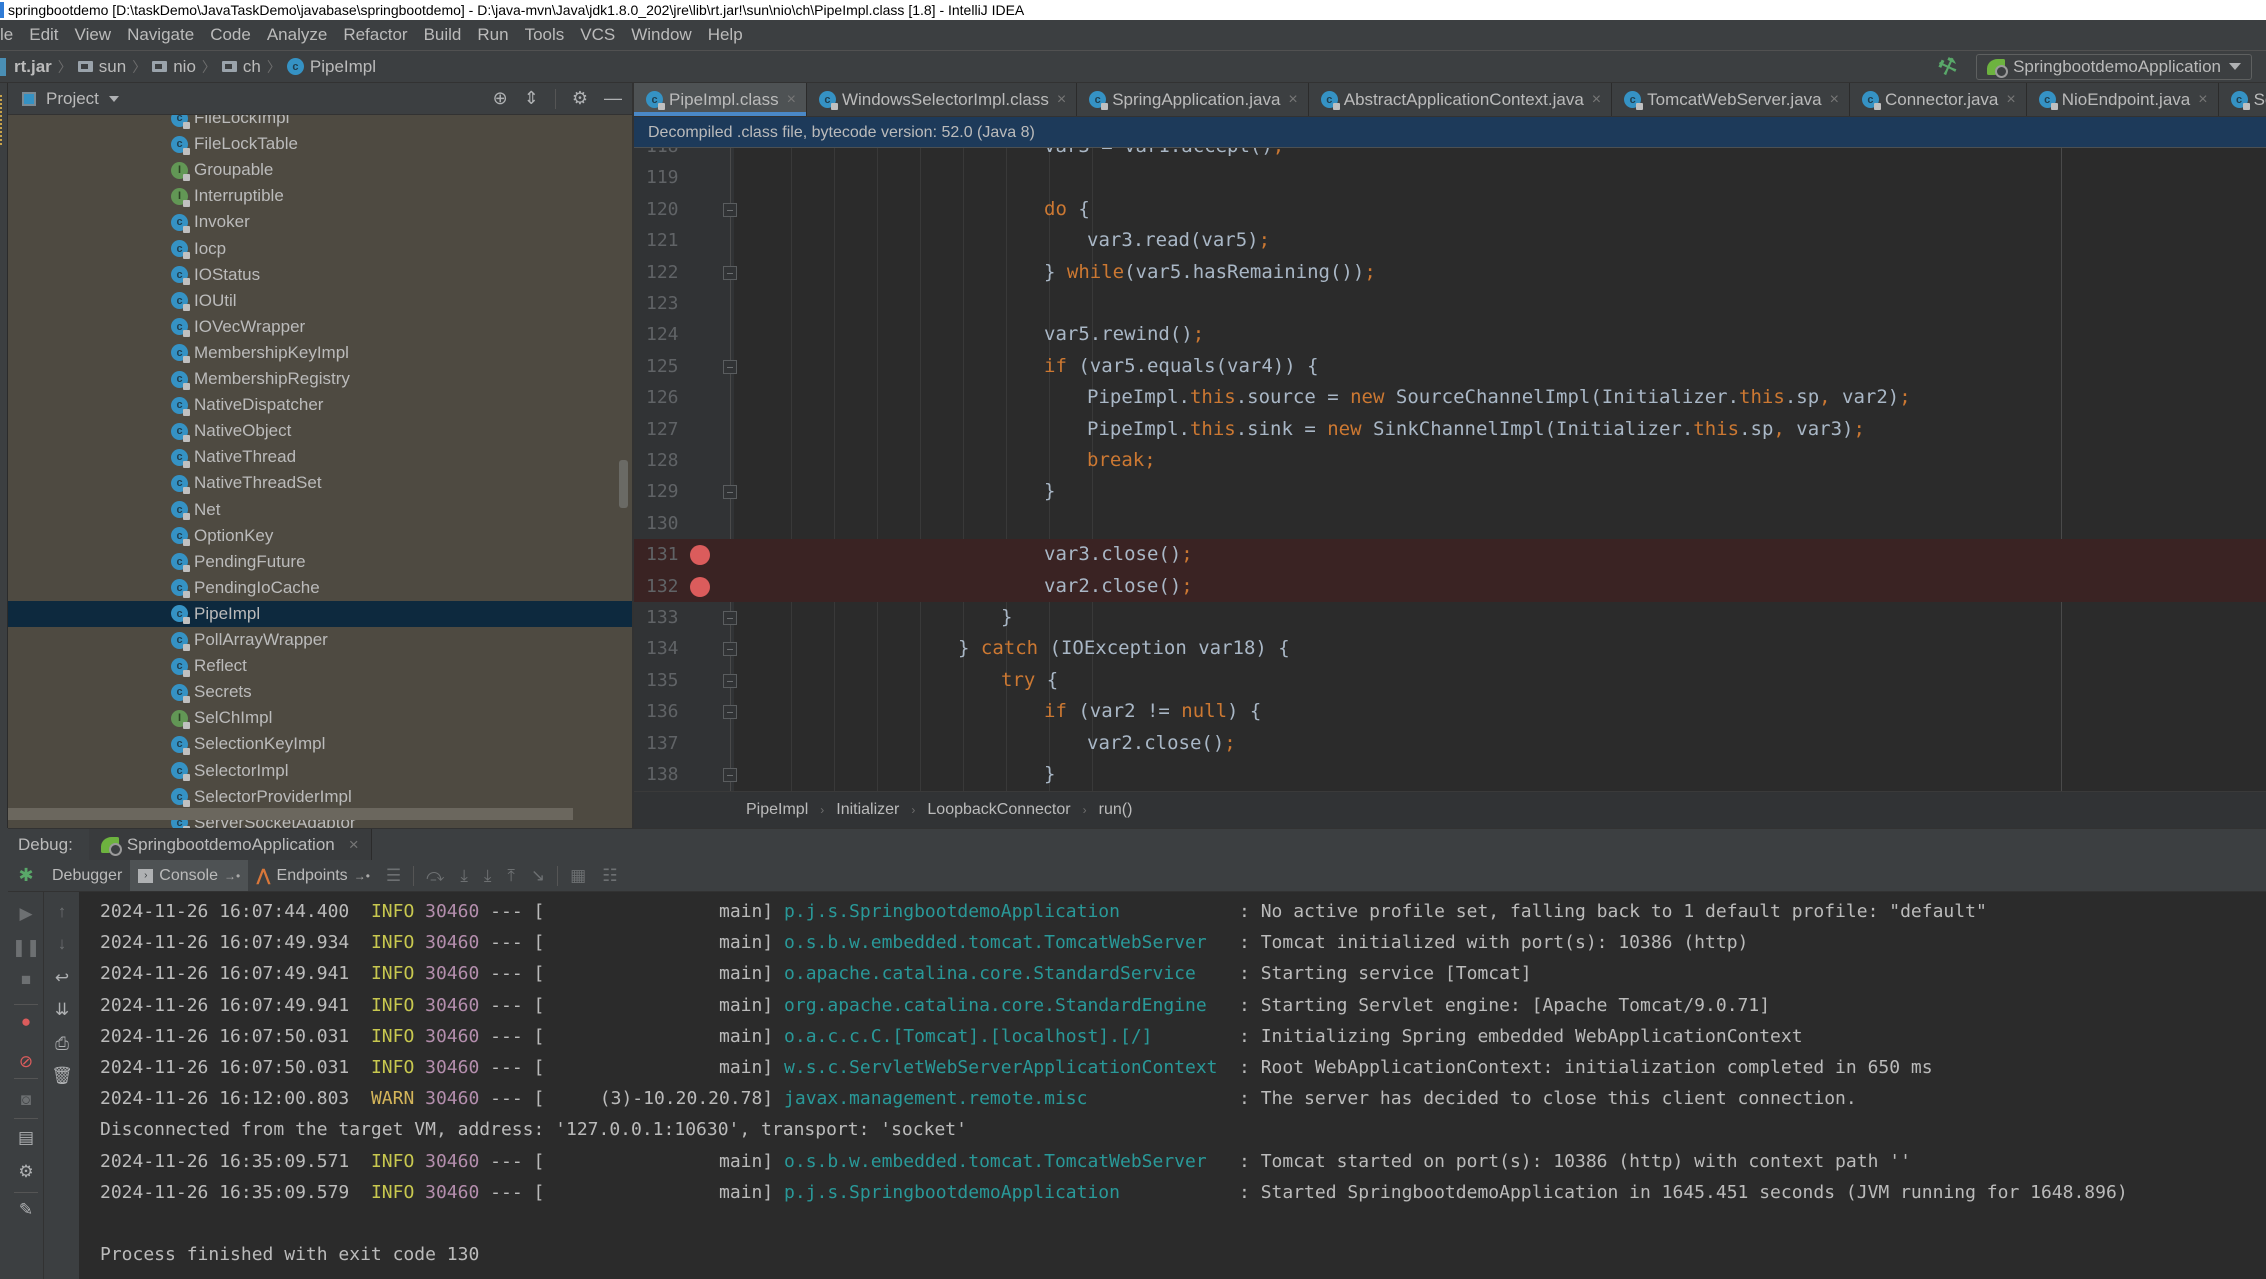  What do you see at coordinates (666, 743) in the screenshot?
I see `line-number: 137` at bounding box center [666, 743].